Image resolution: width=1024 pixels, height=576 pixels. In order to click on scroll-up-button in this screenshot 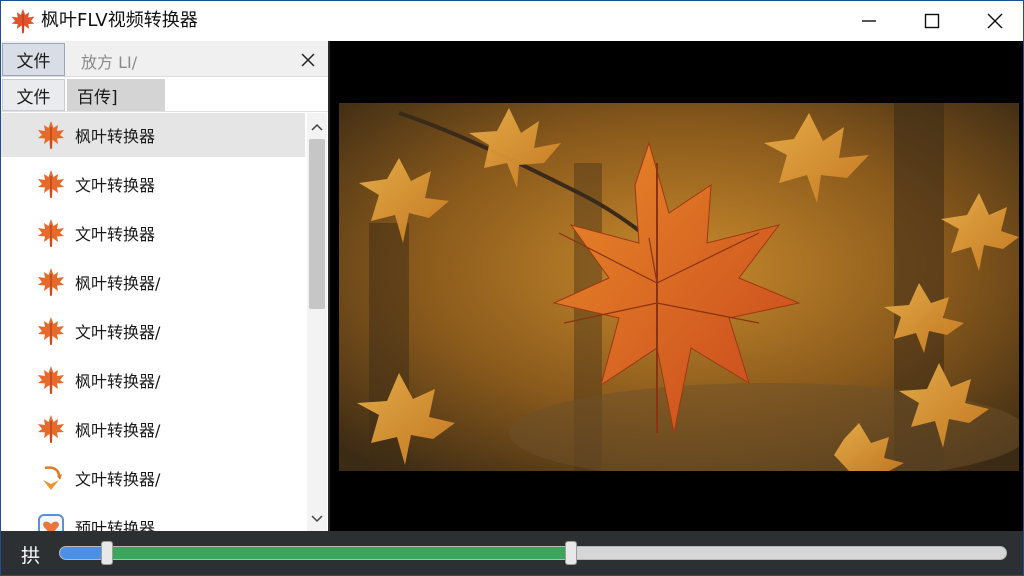, I will do `click(317, 127)`.